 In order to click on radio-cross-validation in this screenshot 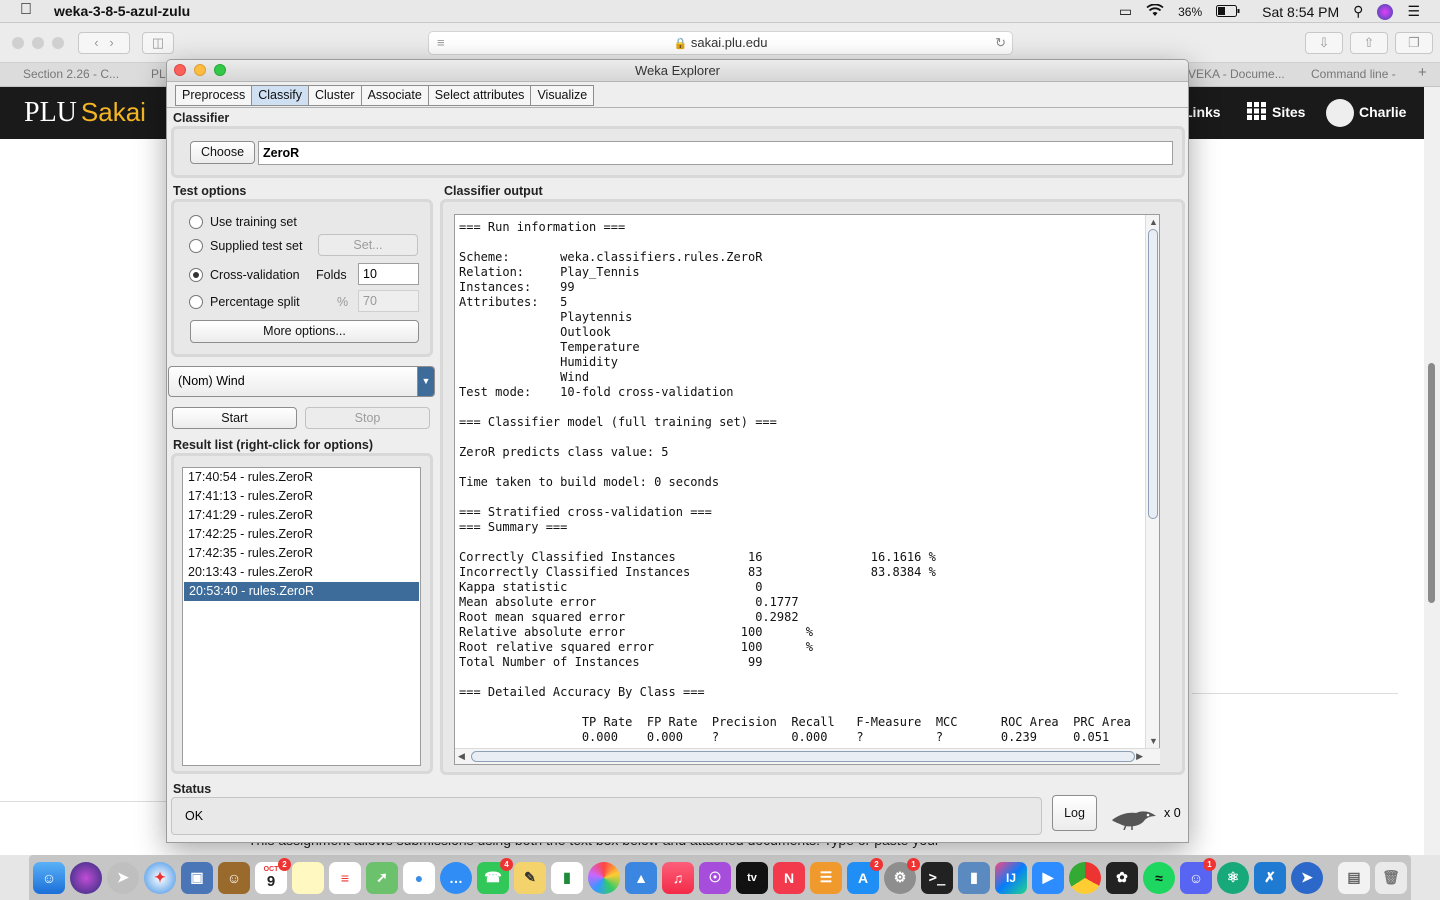, I will do `click(196, 275)`.